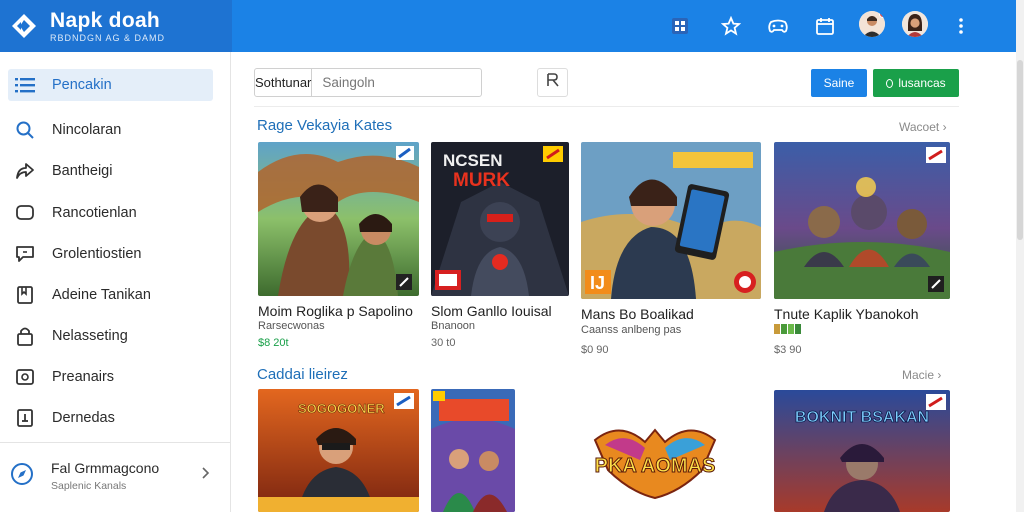  Describe the element at coordinates (97, 254) in the screenshot. I see `sidebar-item-label: Grolentiostien` at that location.